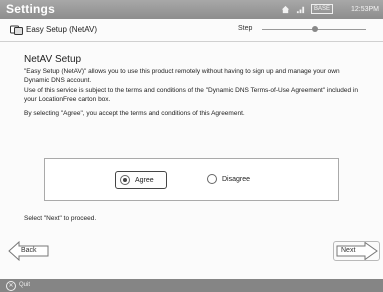 This screenshot has width=383, height=292. What do you see at coordinates (191, 9) in the screenshot?
I see `title-bar: Settings BASE 12:53PM` at bounding box center [191, 9].